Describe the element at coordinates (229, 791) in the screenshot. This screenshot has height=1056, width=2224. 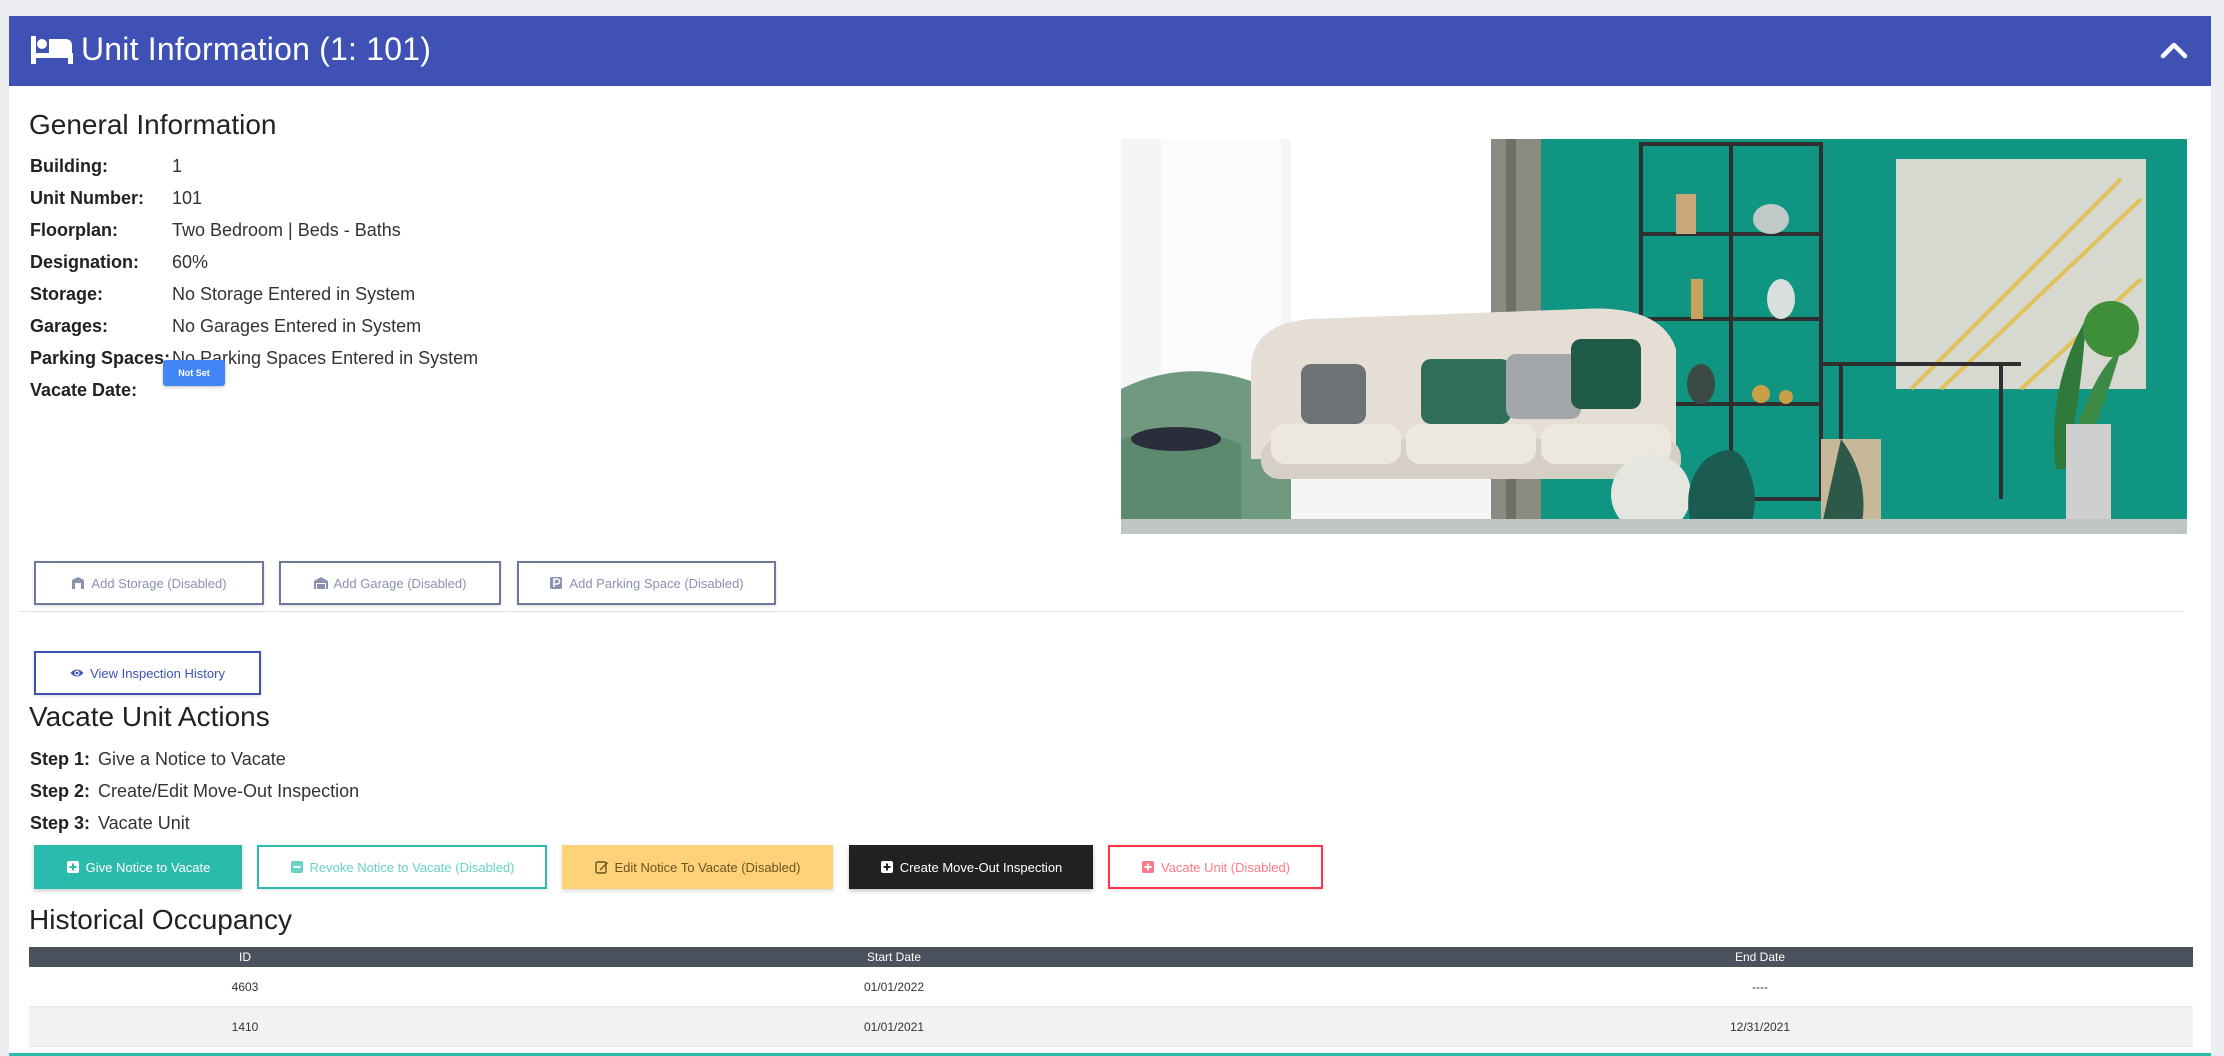
I see `step-text: Create/Edit Move-Out Inspection` at that location.